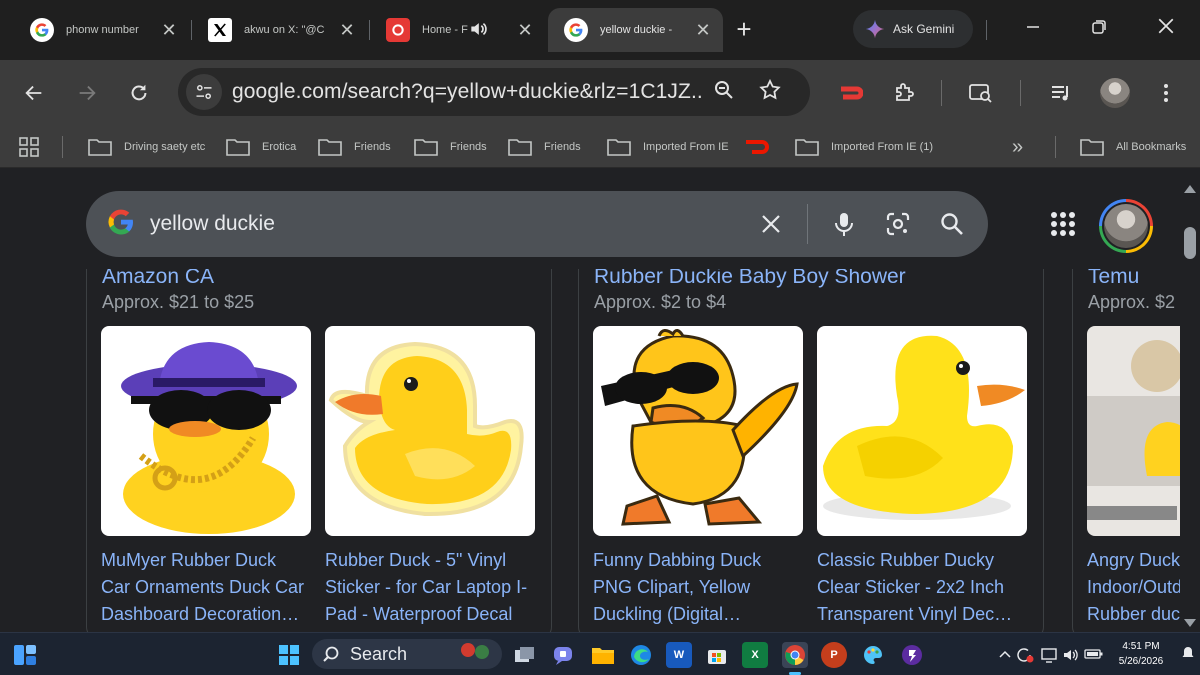  I want to click on search-box: yellow duckie, so click(537, 224).